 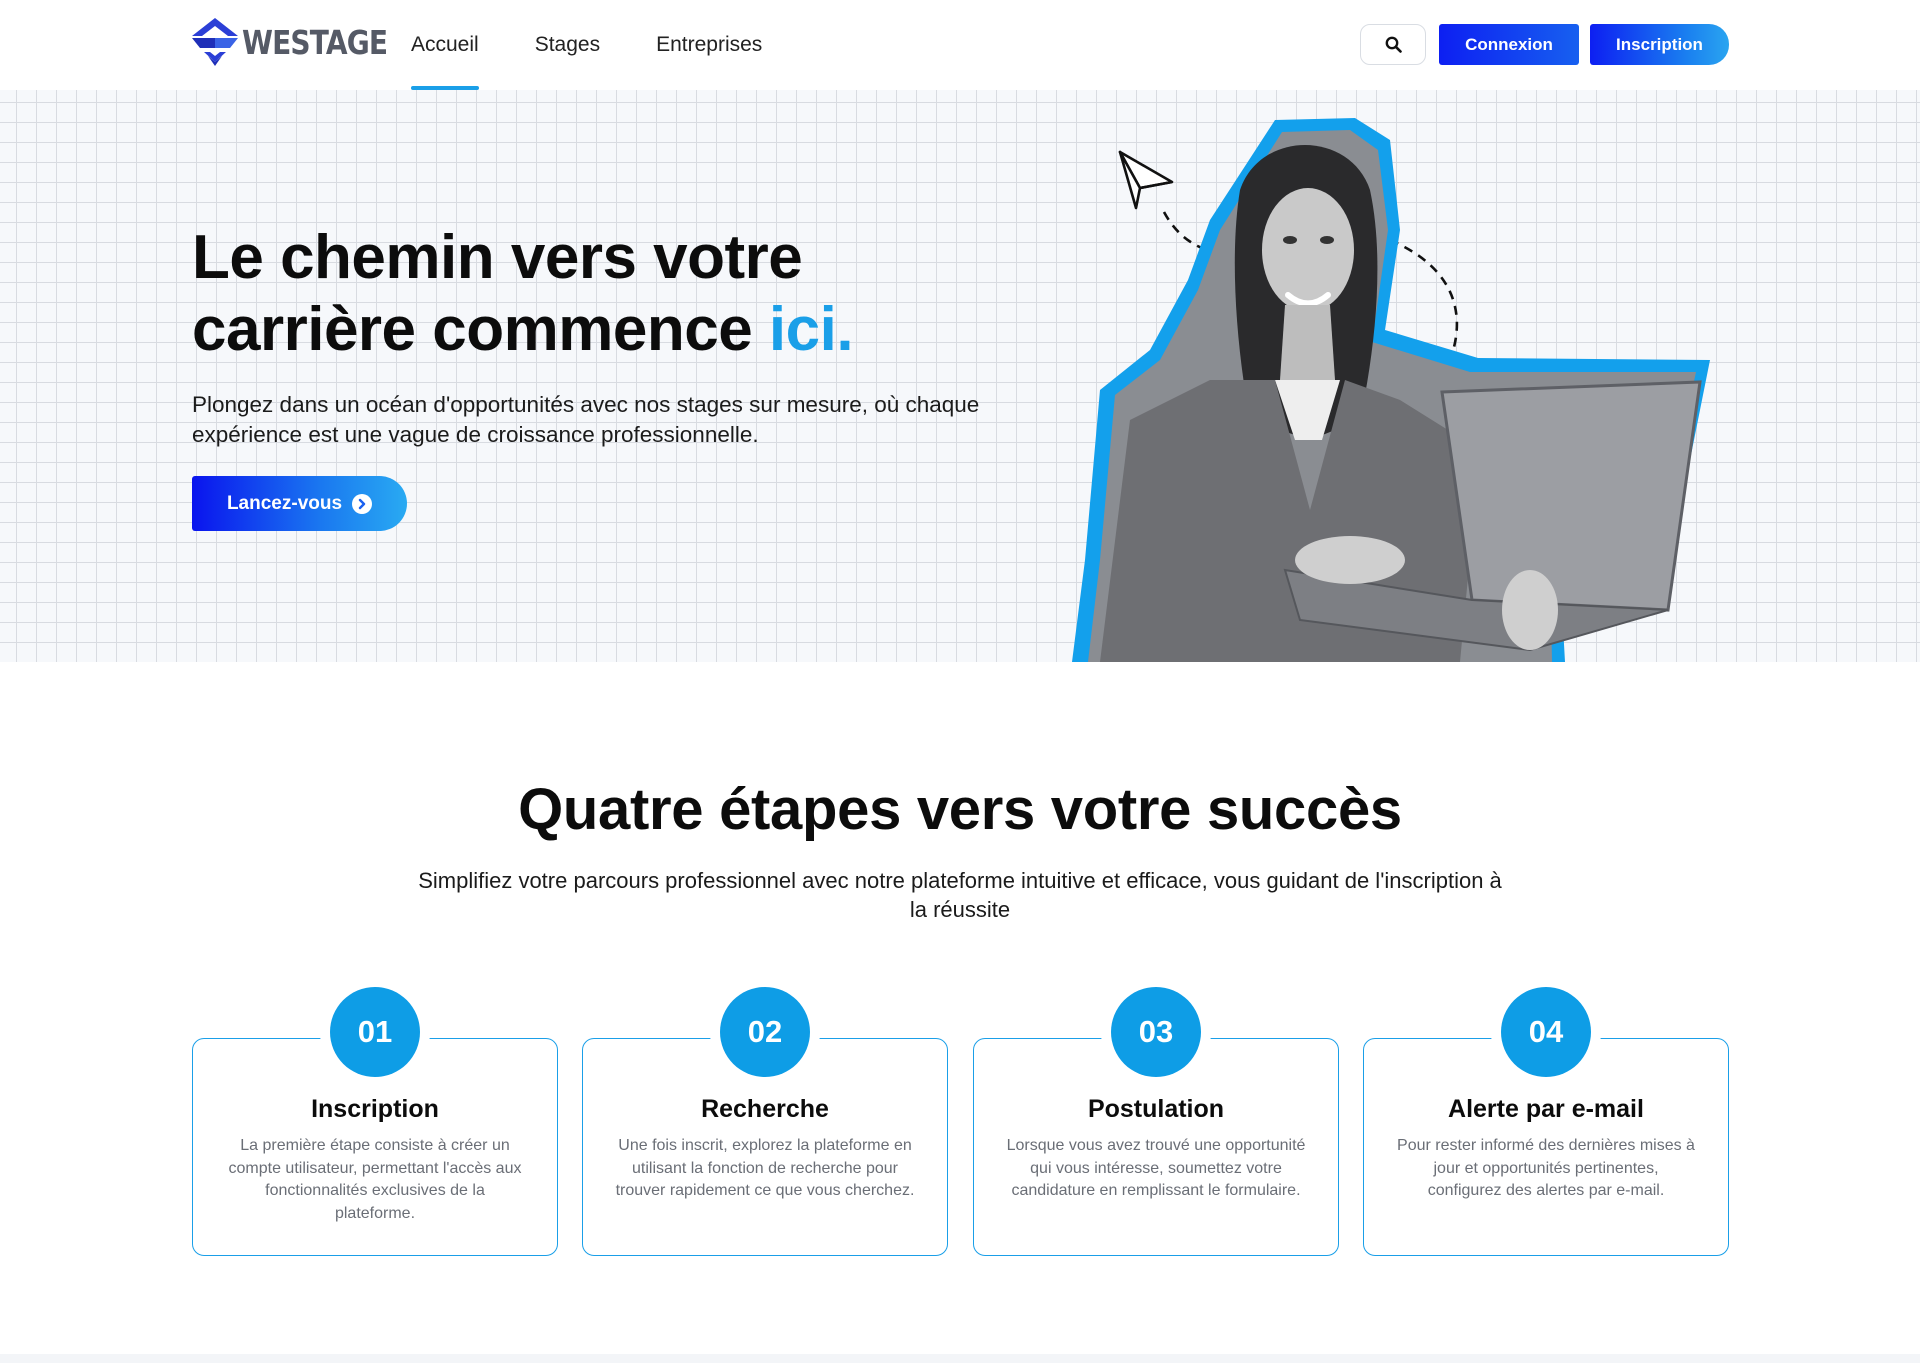 I want to click on step-number: 01, so click(x=375, y=1032).